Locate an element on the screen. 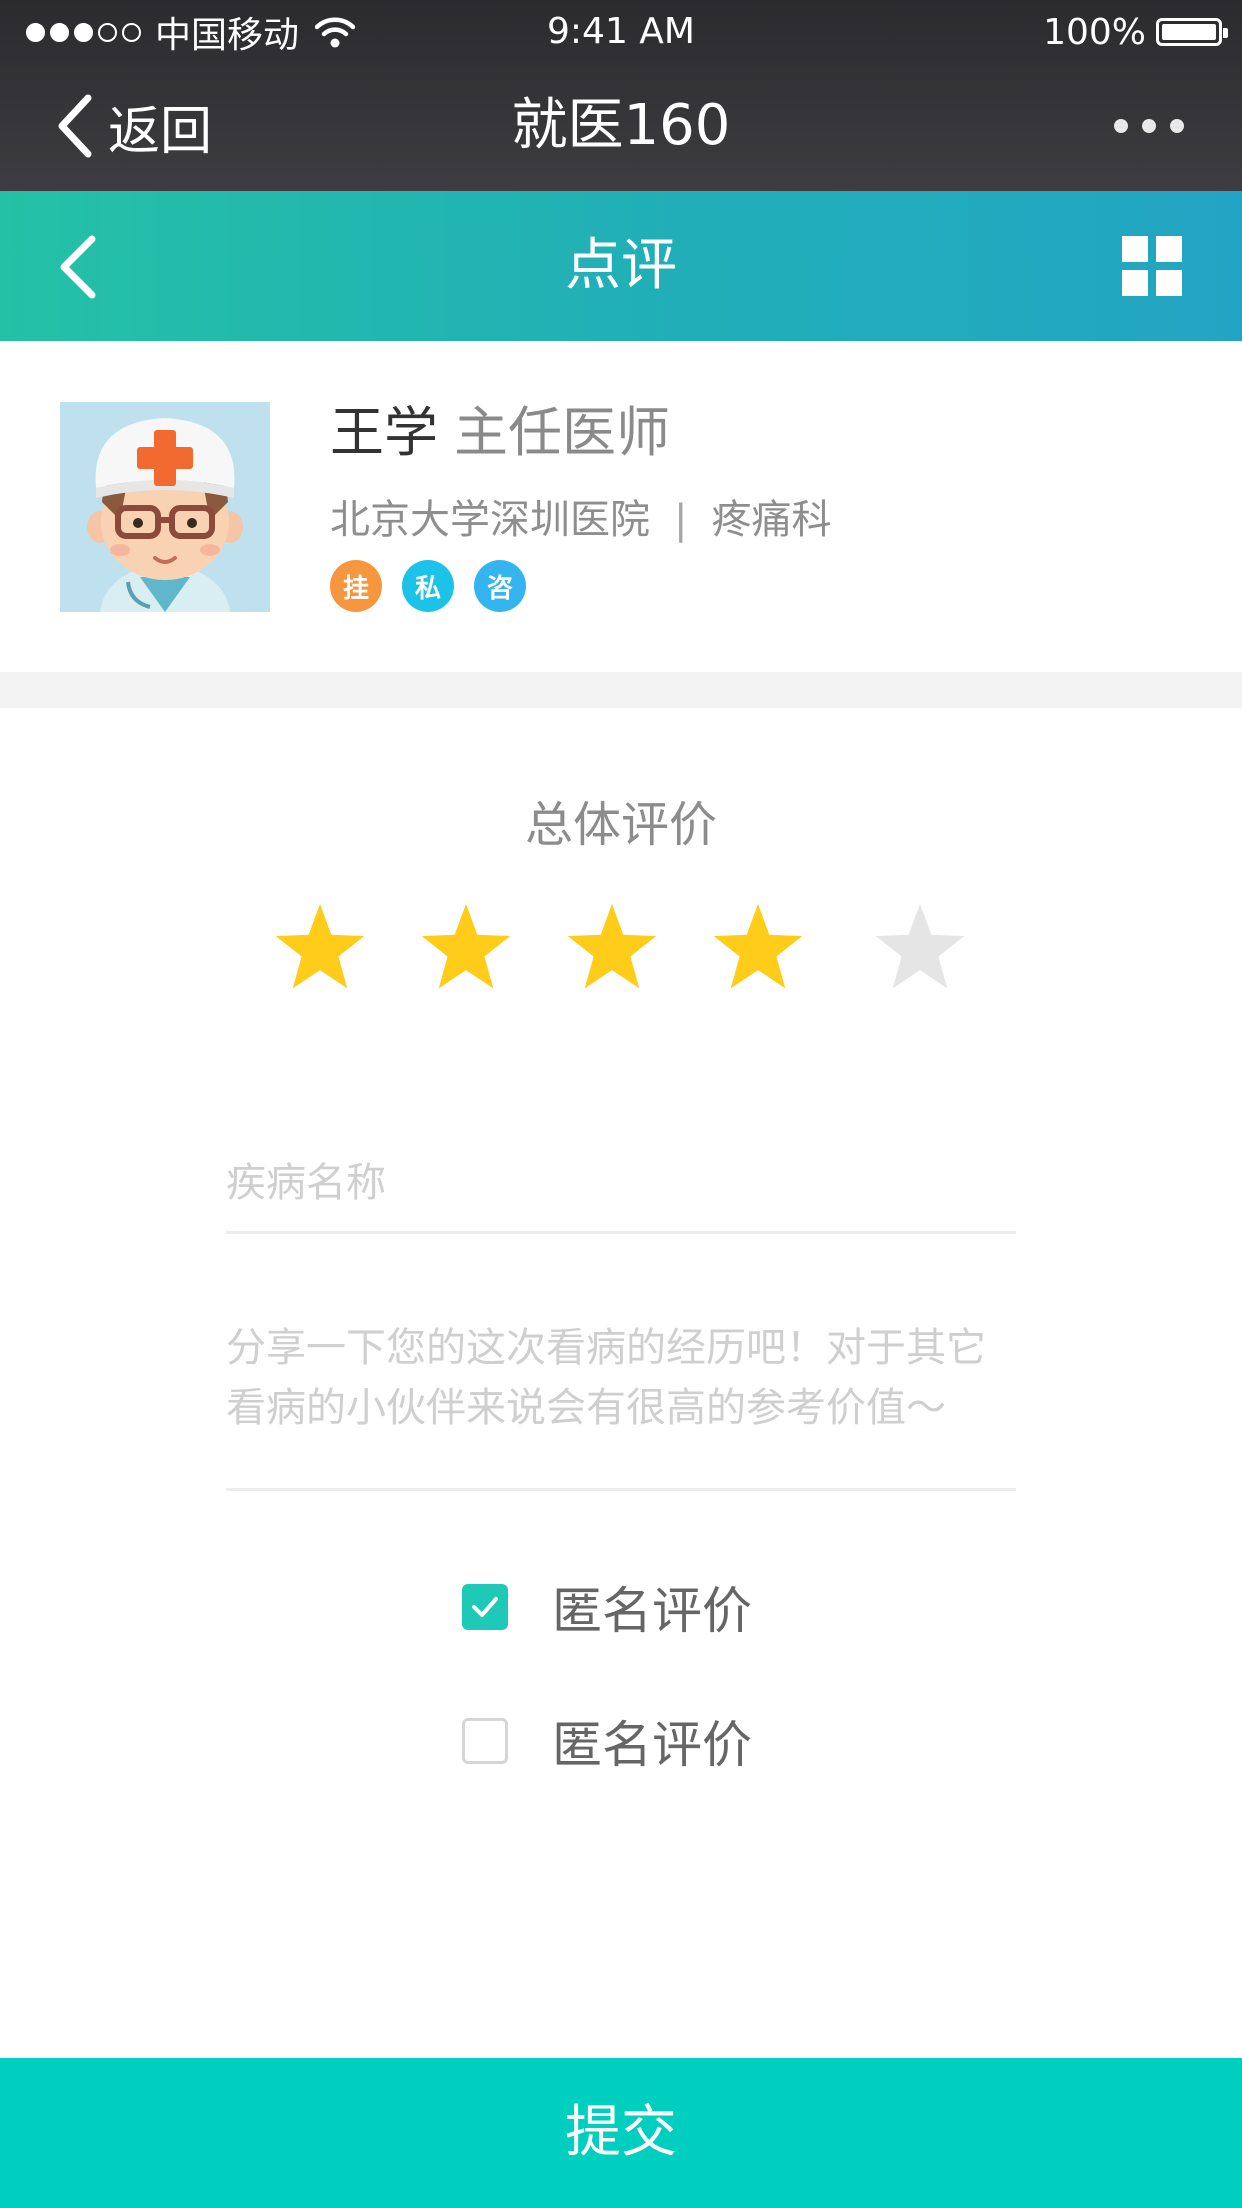 This screenshot has width=1242, height=2208. checkbox-checked-icon is located at coordinates (485, 1607).